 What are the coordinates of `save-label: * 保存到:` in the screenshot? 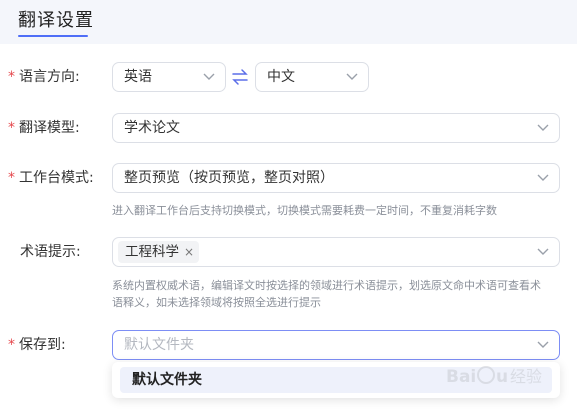 It's located at (37, 345).